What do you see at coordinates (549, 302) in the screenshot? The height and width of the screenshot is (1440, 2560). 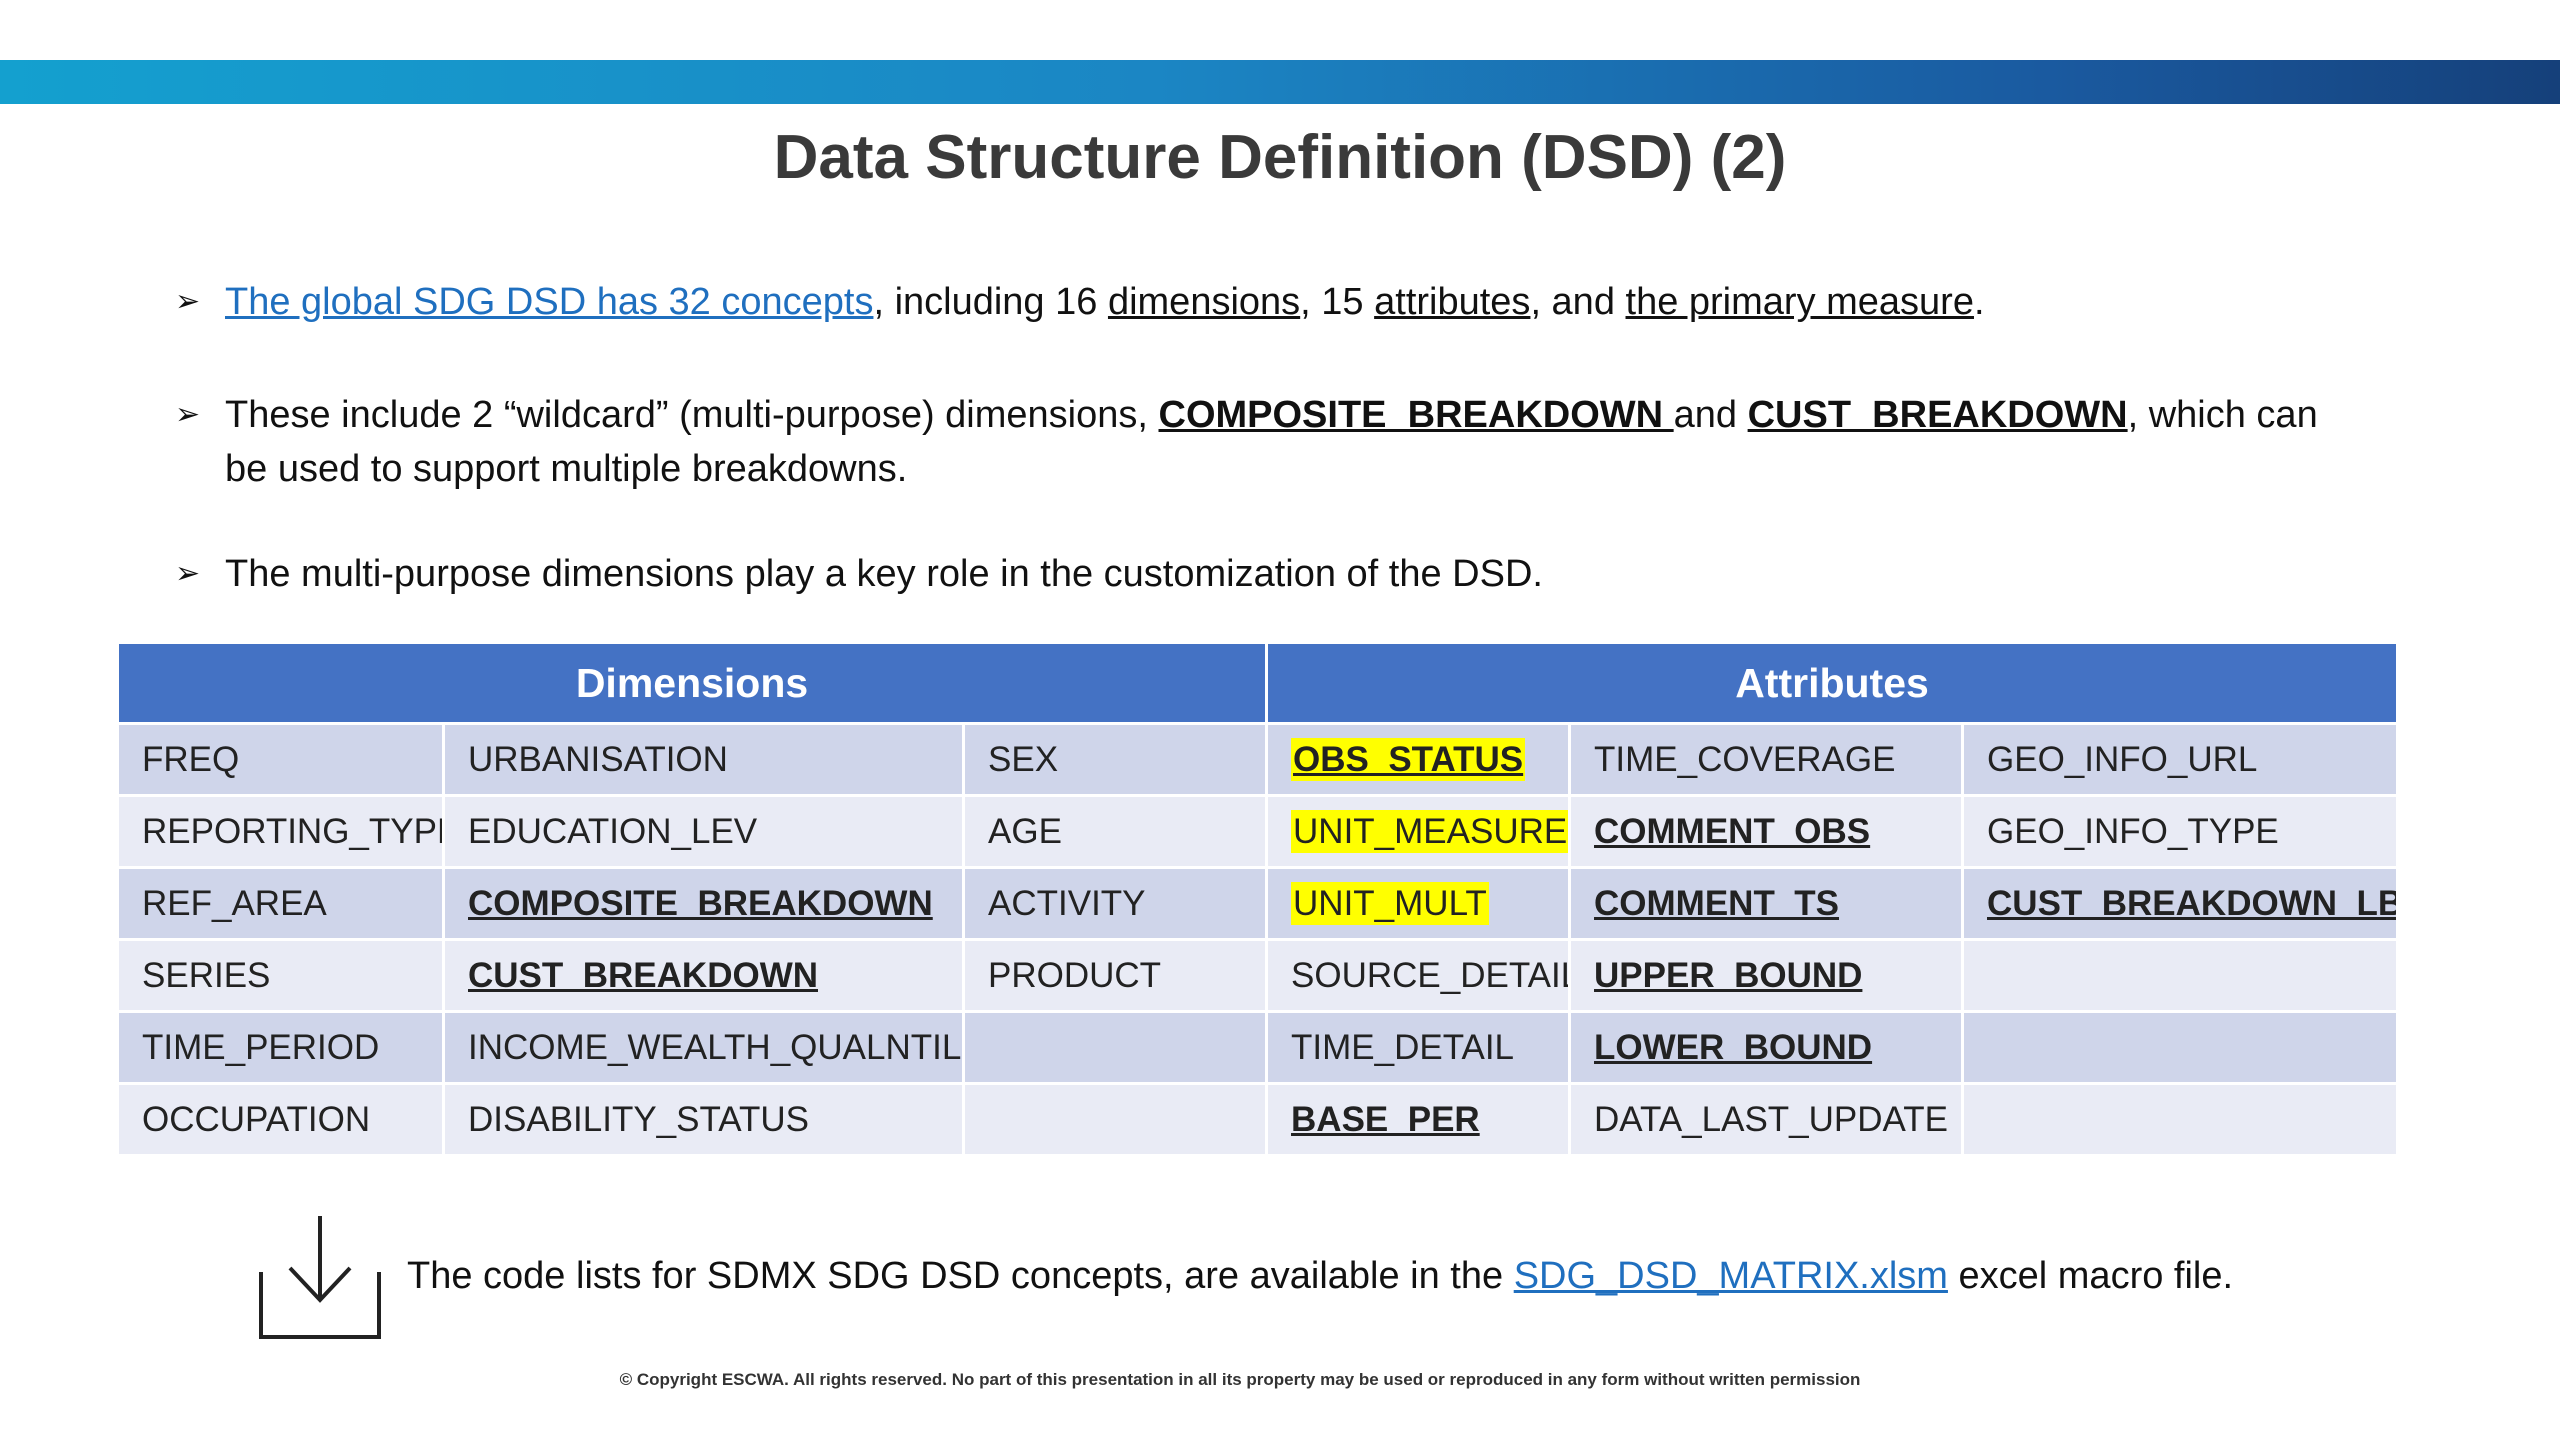 I see `dsd-concepts-link: The global SDG DSD has 32 concepts` at bounding box center [549, 302].